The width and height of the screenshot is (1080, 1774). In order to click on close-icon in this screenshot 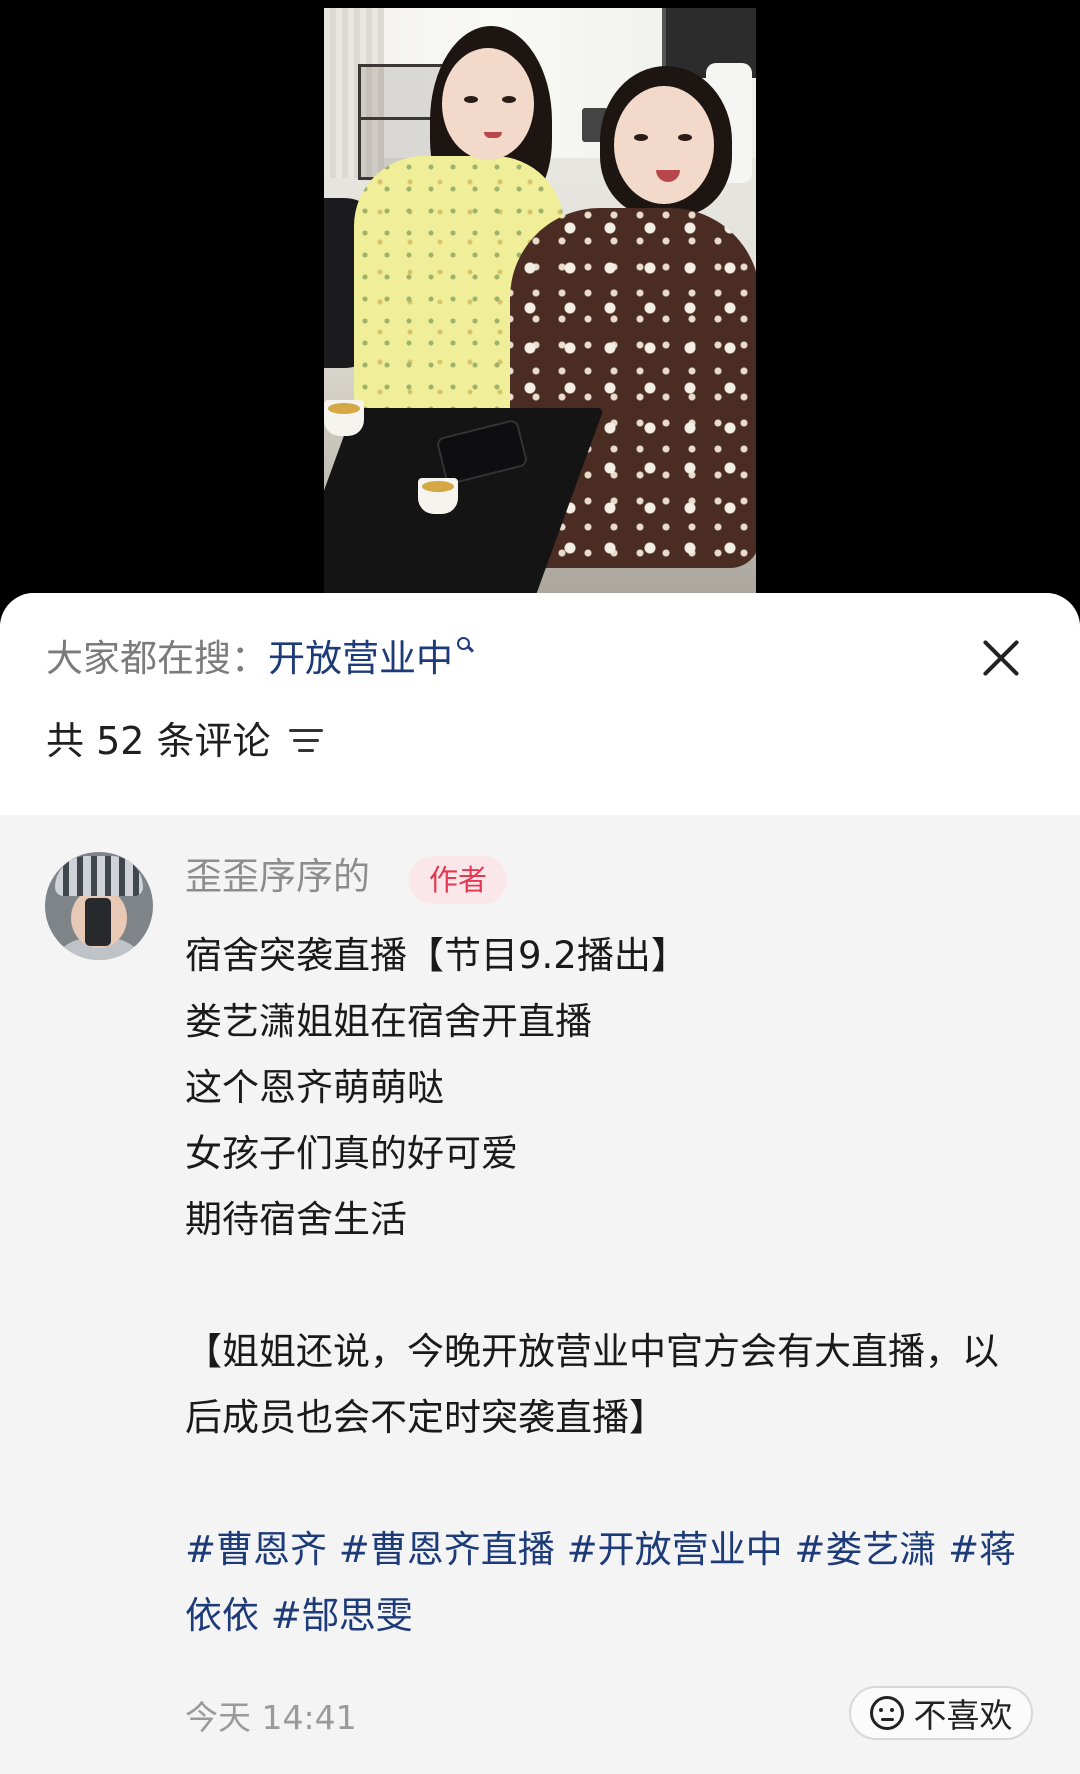, I will do `click(1001, 658)`.